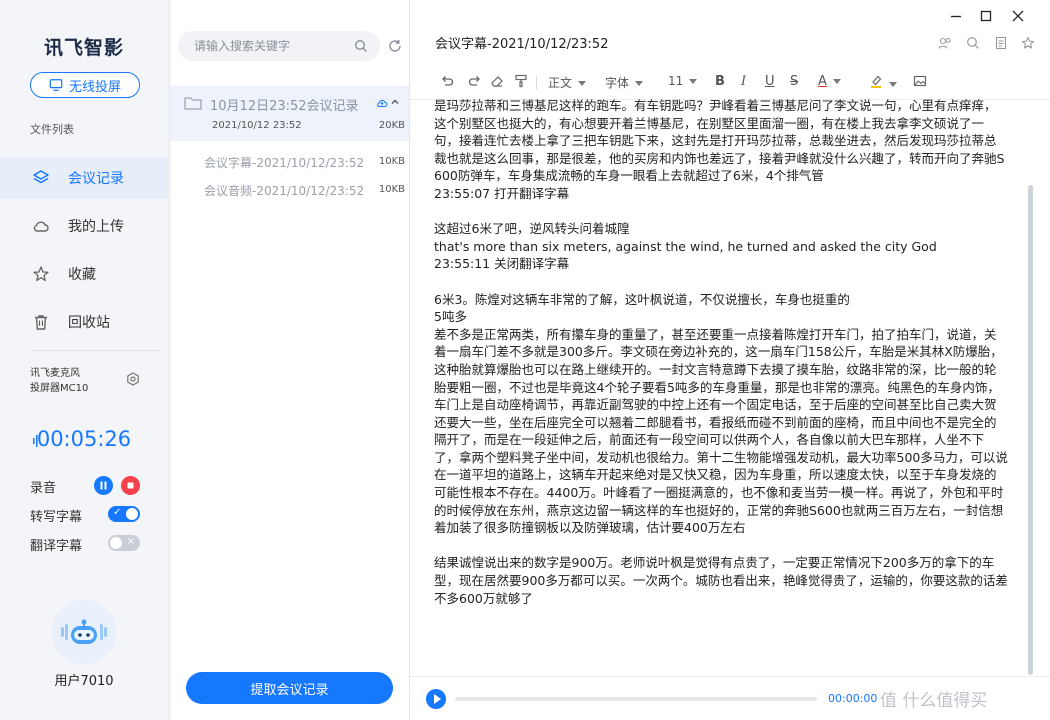  Describe the element at coordinates (117, 512) in the screenshot. I see `check-icon: ✓` at that location.